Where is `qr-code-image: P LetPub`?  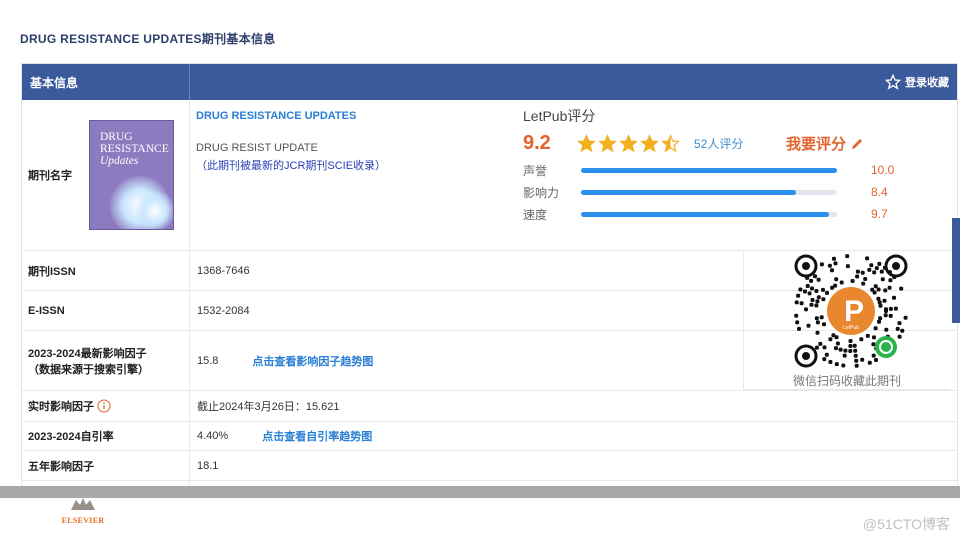 qr-code-image: P LetPub is located at coordinates (851, 311).